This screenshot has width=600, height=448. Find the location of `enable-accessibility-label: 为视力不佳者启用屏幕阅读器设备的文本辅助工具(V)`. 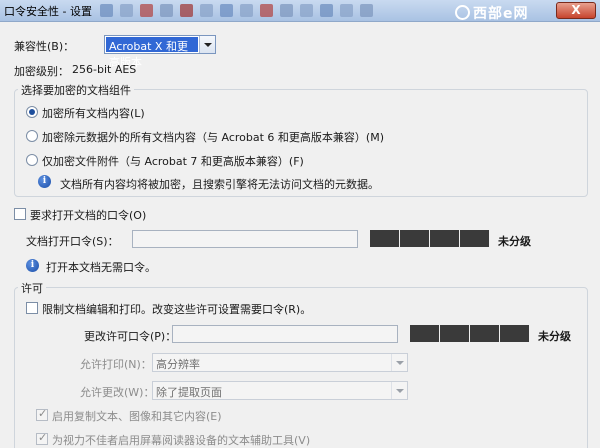

enable-accessibility-label: 为视力不佳者启用屏幕阅读器设备的文本辅助工具(V) is located at coordinates (181, 440).